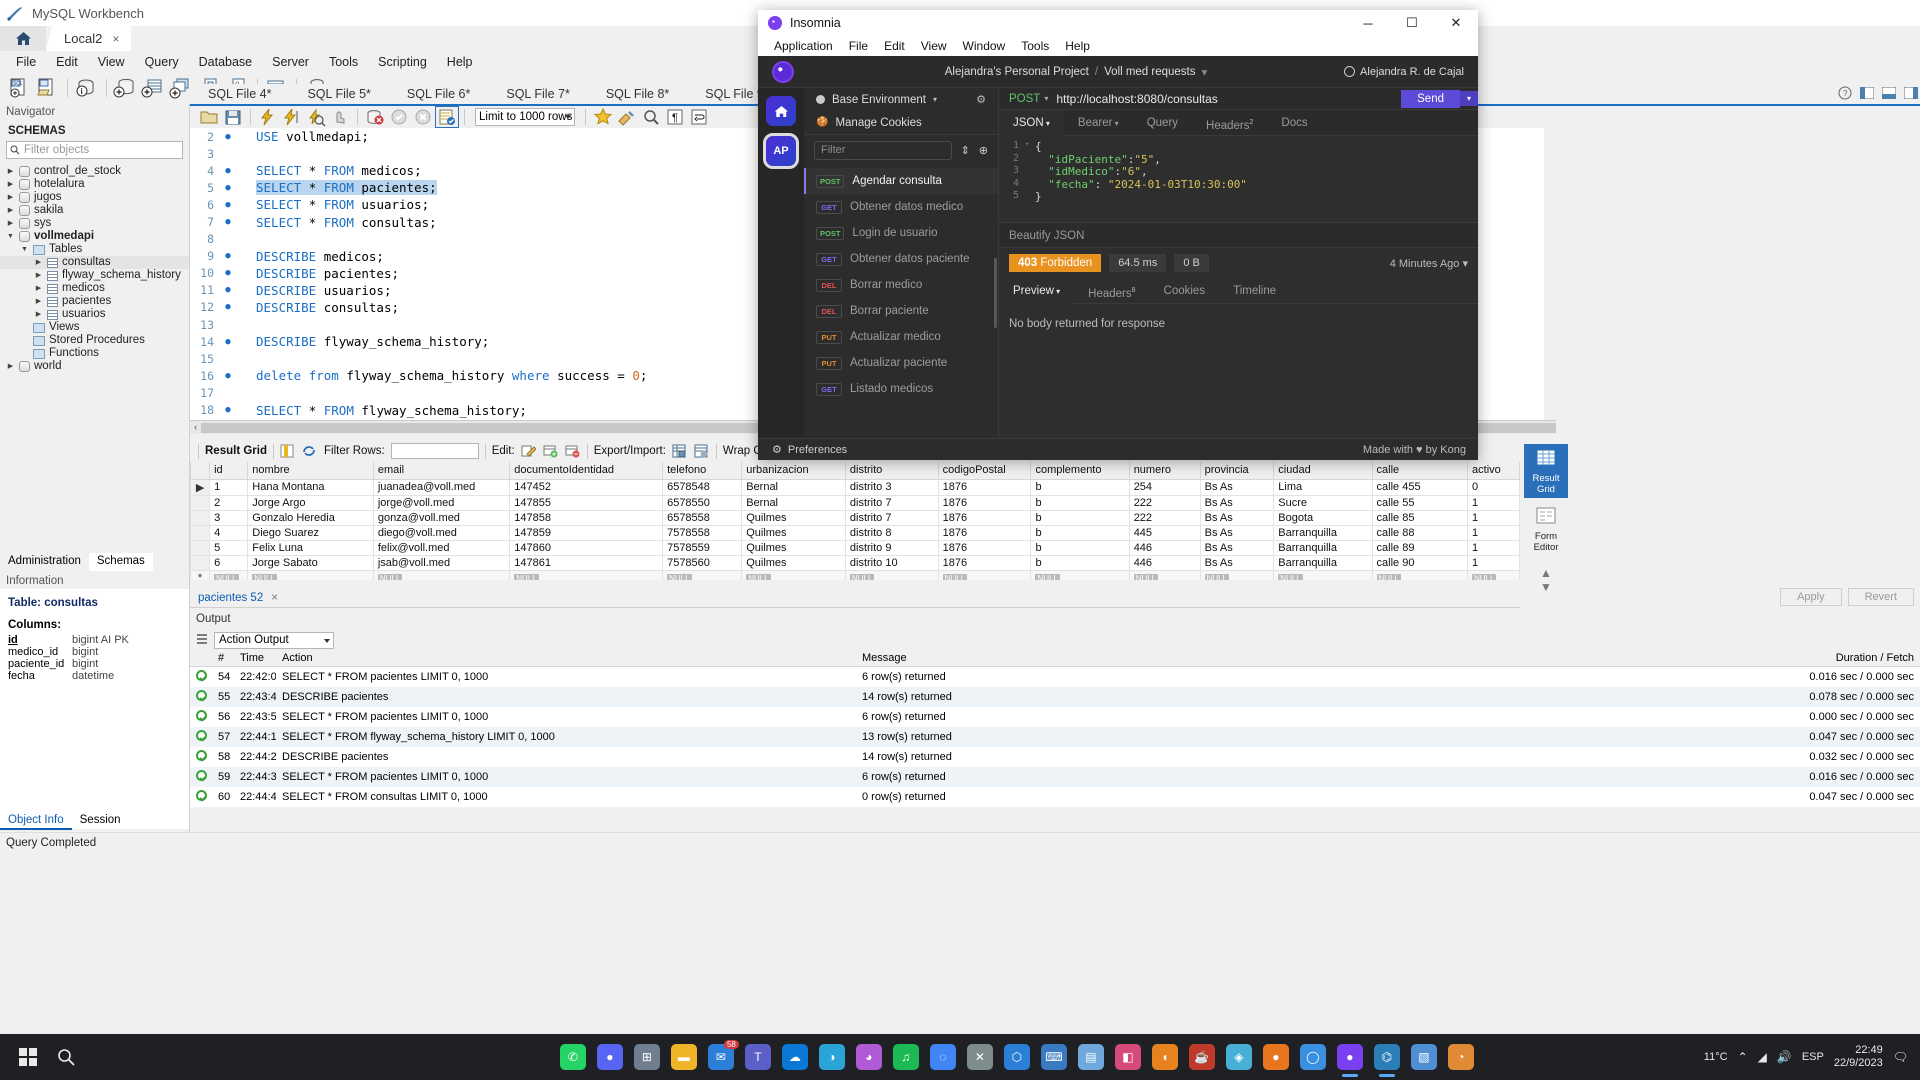 The width and height of the screenshot is (1920, 1080). I want to click on info-tab-object-info: Object Info, so click(36, 821).